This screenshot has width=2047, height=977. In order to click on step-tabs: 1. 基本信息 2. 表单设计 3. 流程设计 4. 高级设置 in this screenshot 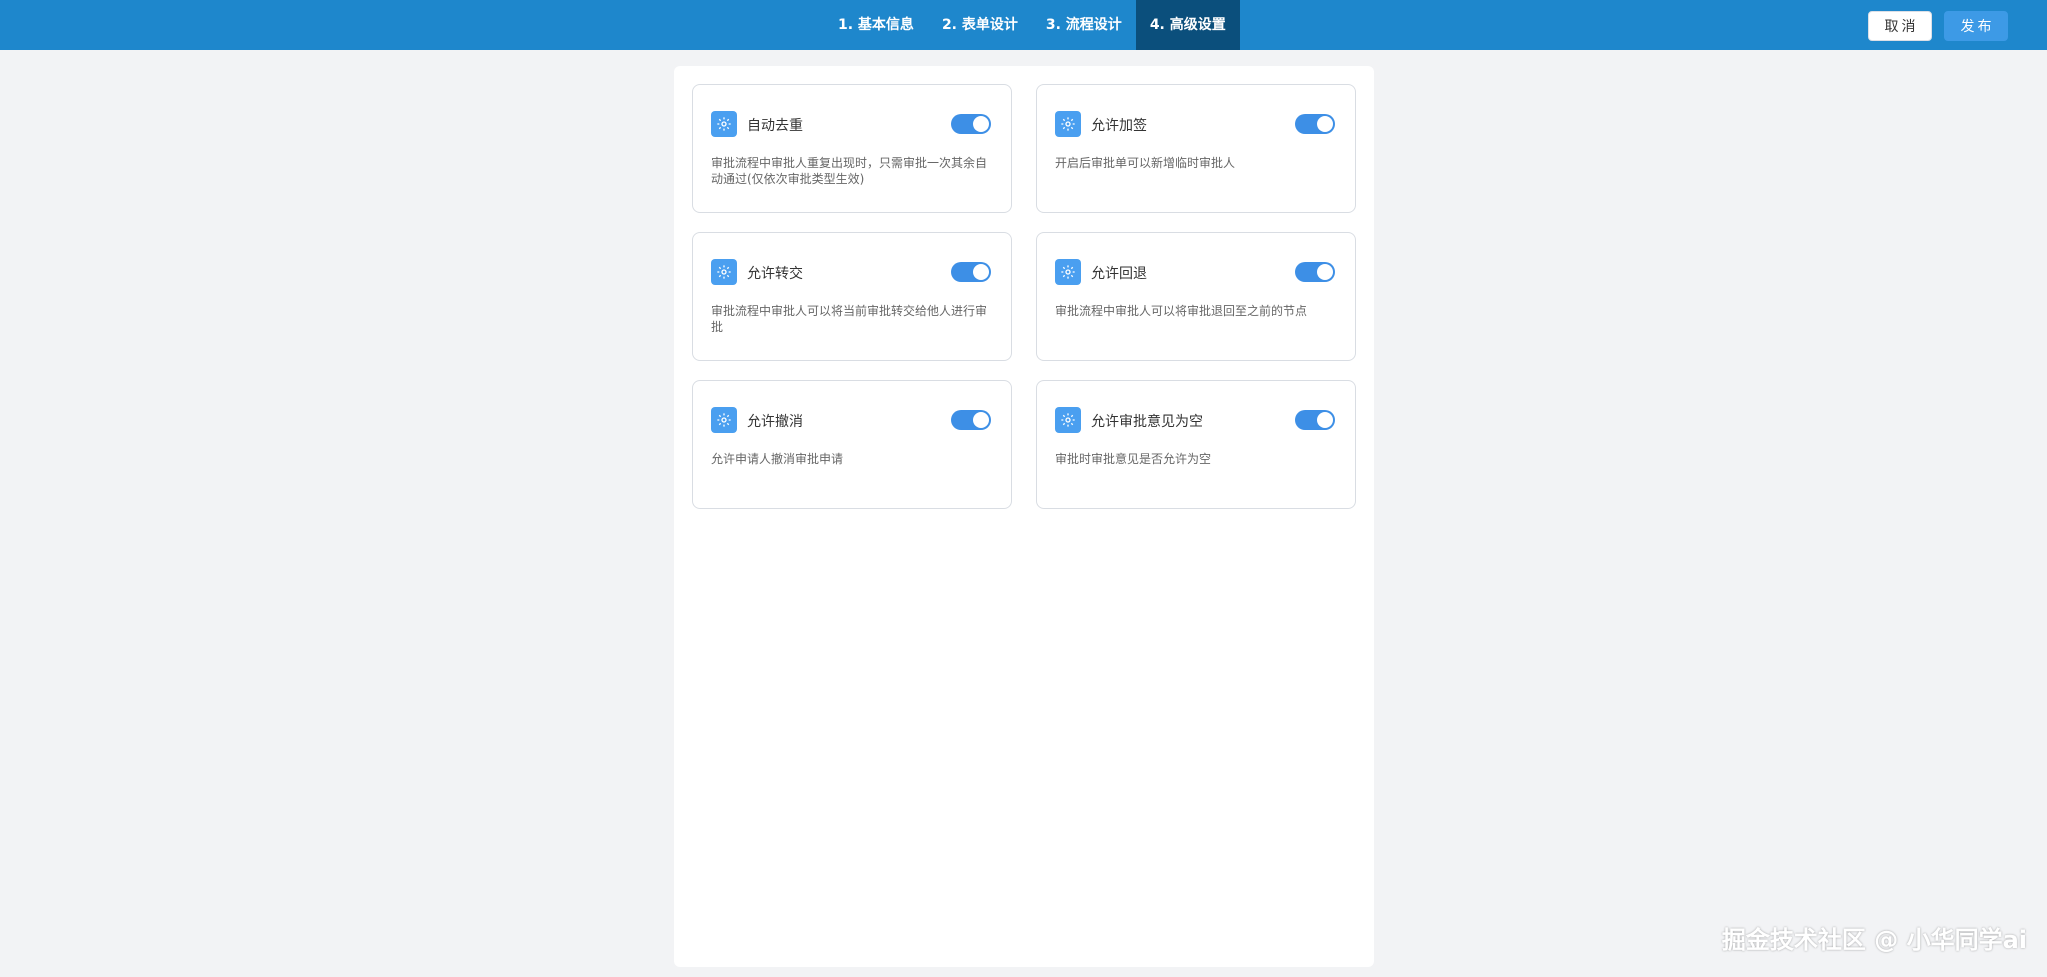, I will do `click(1032, 25)`.